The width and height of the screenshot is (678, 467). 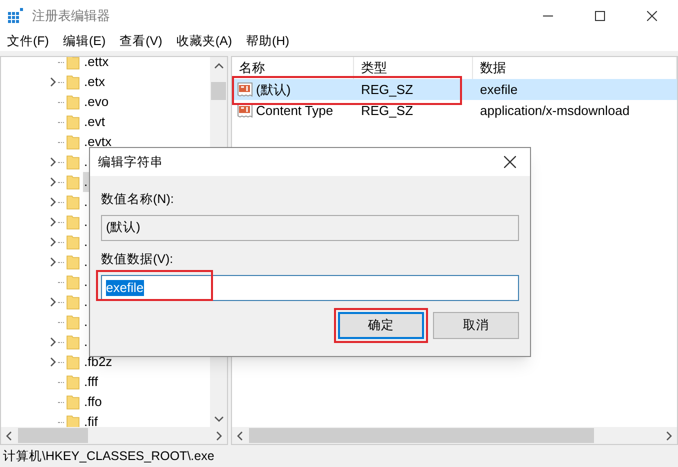 I want to click on table-cell-text: Content Type, so click(x=295, y=111).